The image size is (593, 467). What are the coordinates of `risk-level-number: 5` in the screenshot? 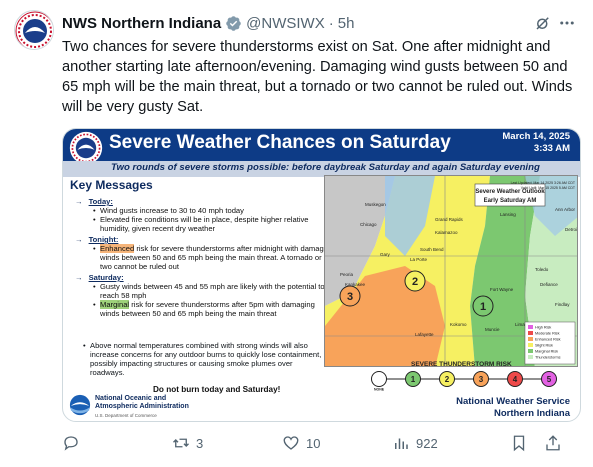 It's located at (549, 379).